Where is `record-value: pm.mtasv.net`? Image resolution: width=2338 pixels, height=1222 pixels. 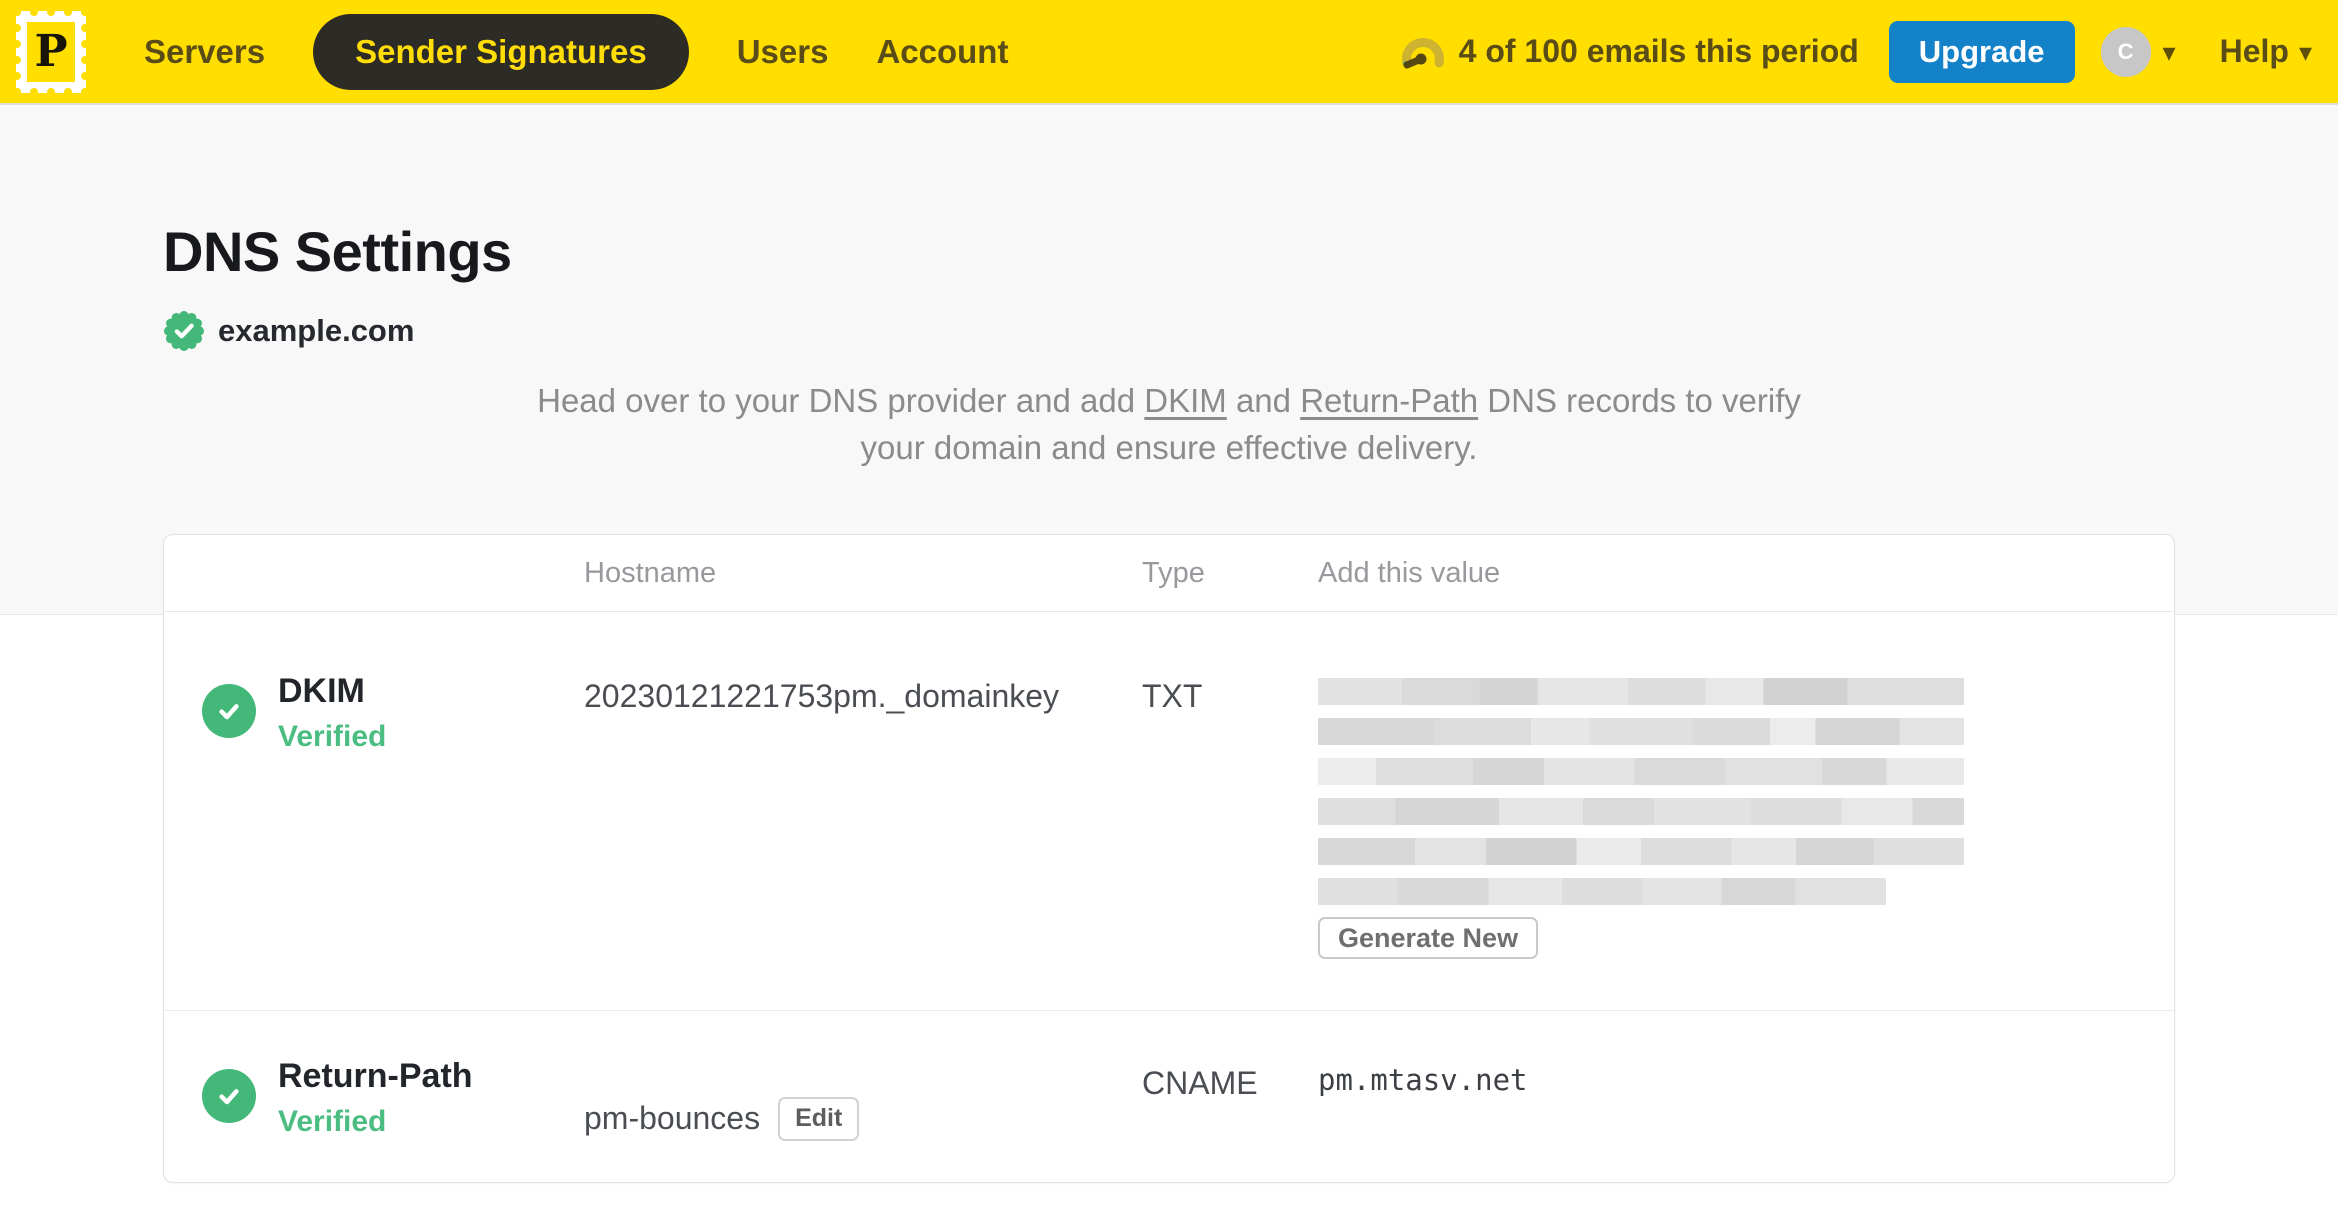 record-value: pm.mtasv.net is located at coordinates (1423, 1080).